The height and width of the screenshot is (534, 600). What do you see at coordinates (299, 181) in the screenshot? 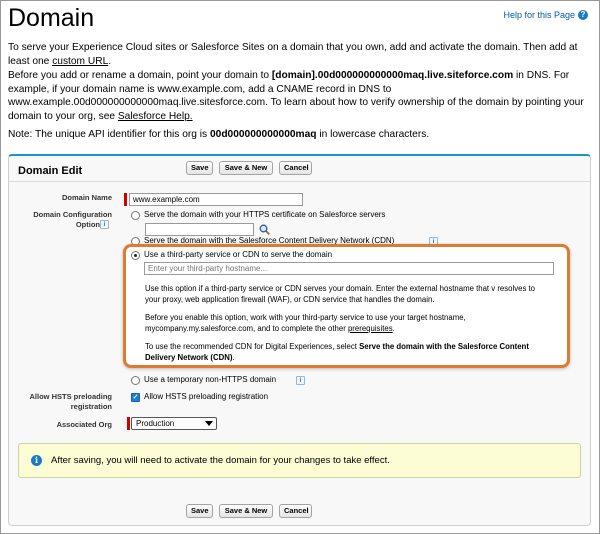
I see `section-divider` at bounding box center [299, 181].